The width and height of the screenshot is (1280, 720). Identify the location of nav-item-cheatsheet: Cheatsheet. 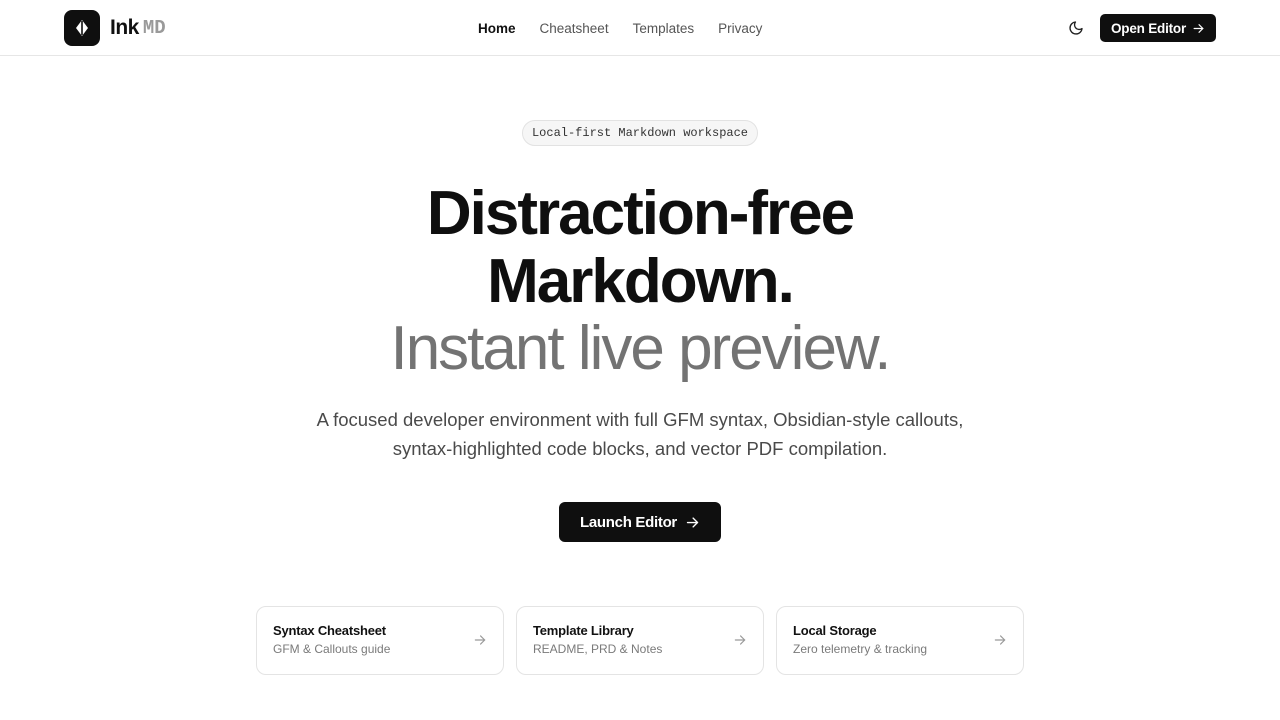
(574, 28).